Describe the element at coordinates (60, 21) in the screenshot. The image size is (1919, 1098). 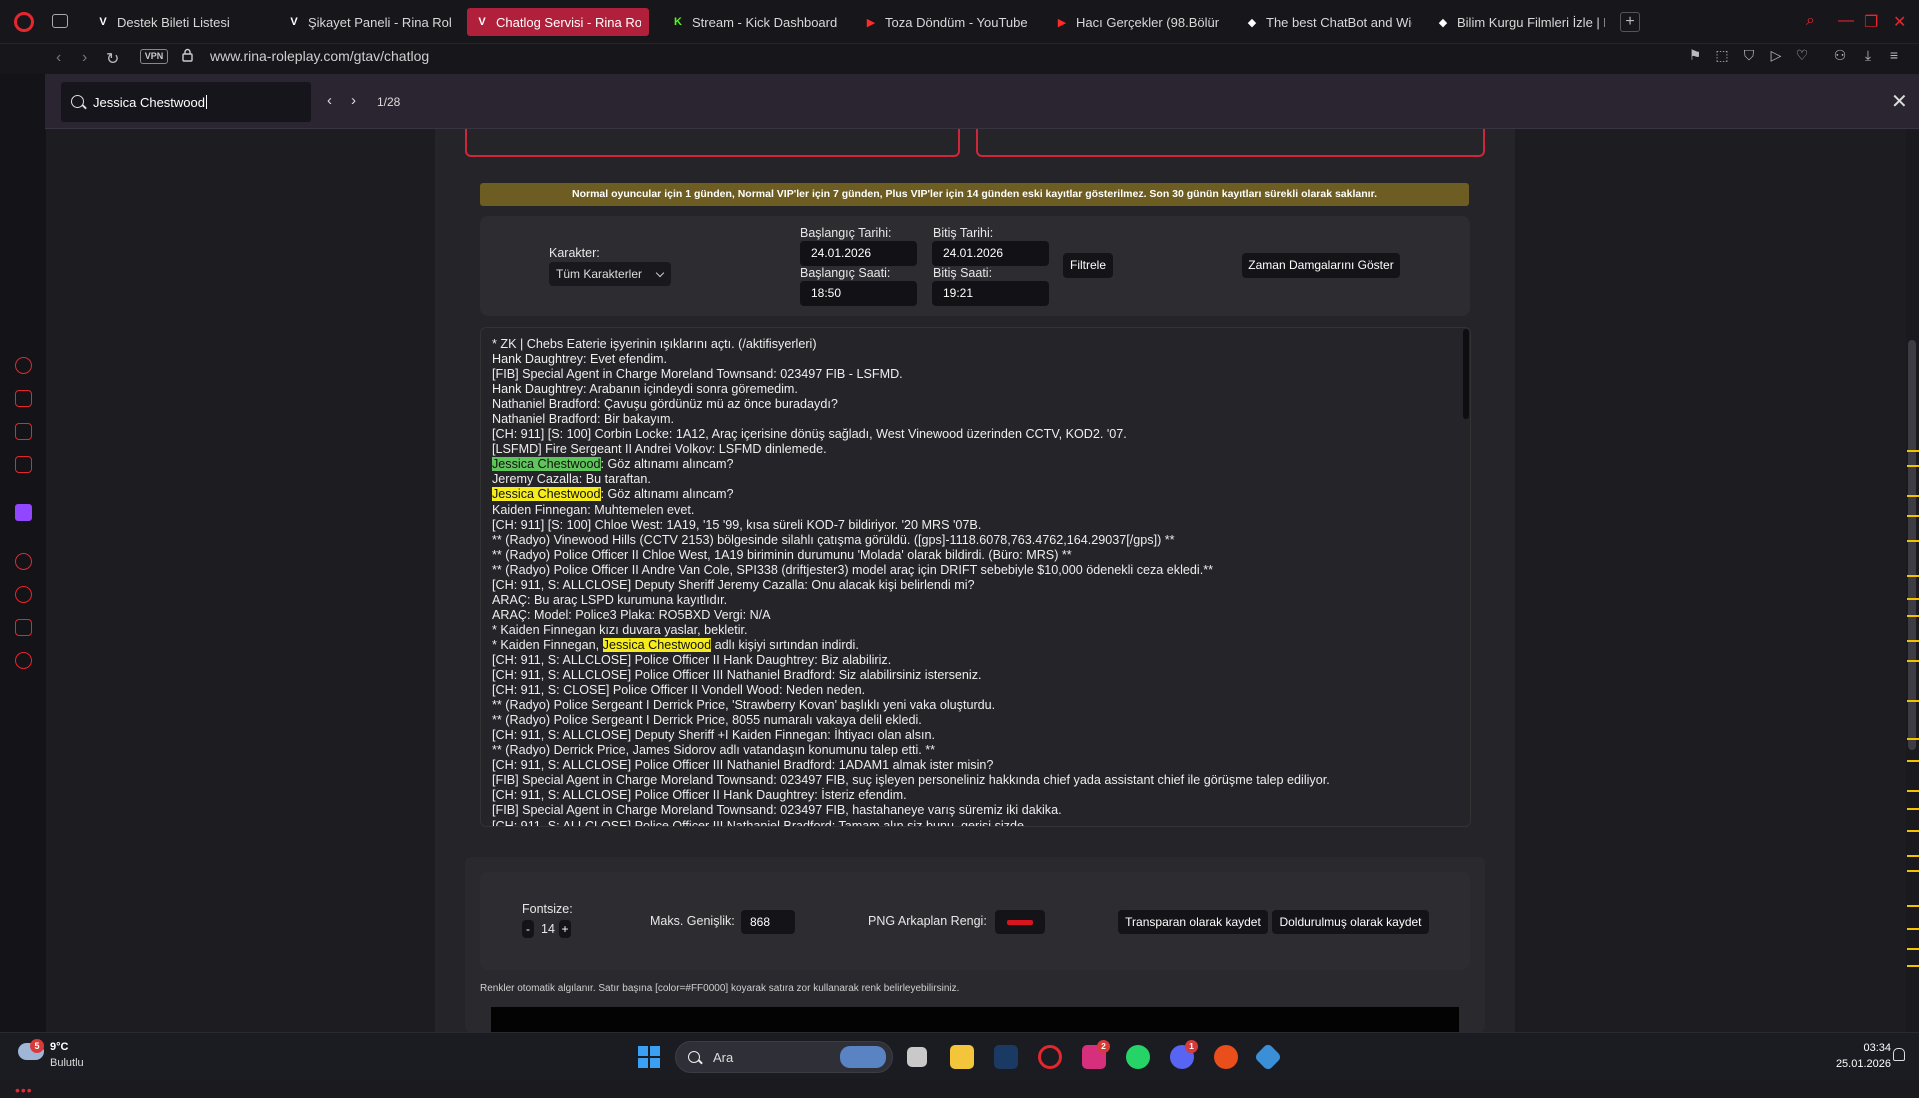
I see `tab-overview-icon` at that location.